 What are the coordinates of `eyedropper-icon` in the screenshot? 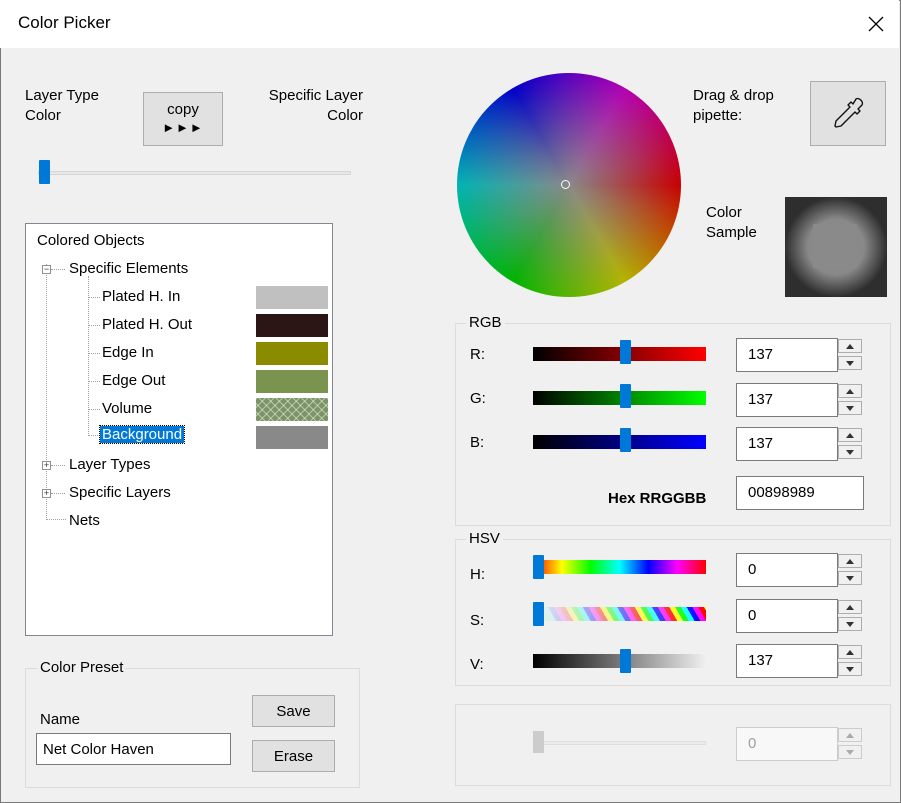 It's located at (849, 112).